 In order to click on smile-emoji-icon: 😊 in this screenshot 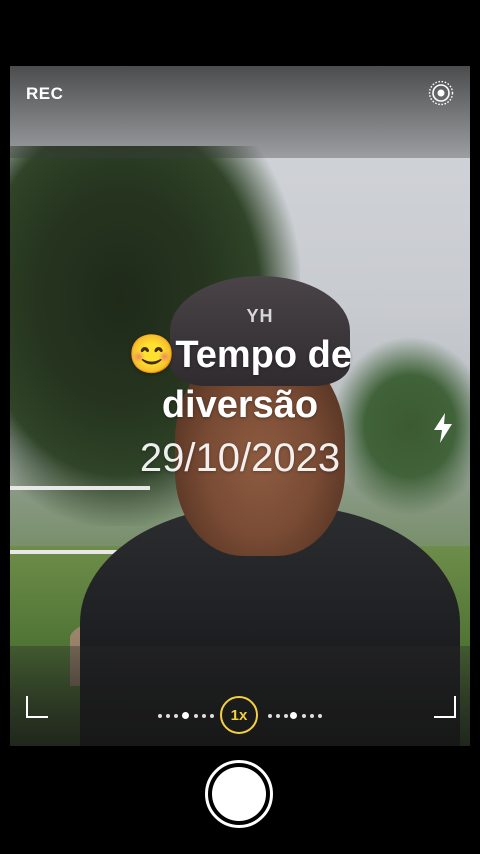, I will do `click(152, 355)`.